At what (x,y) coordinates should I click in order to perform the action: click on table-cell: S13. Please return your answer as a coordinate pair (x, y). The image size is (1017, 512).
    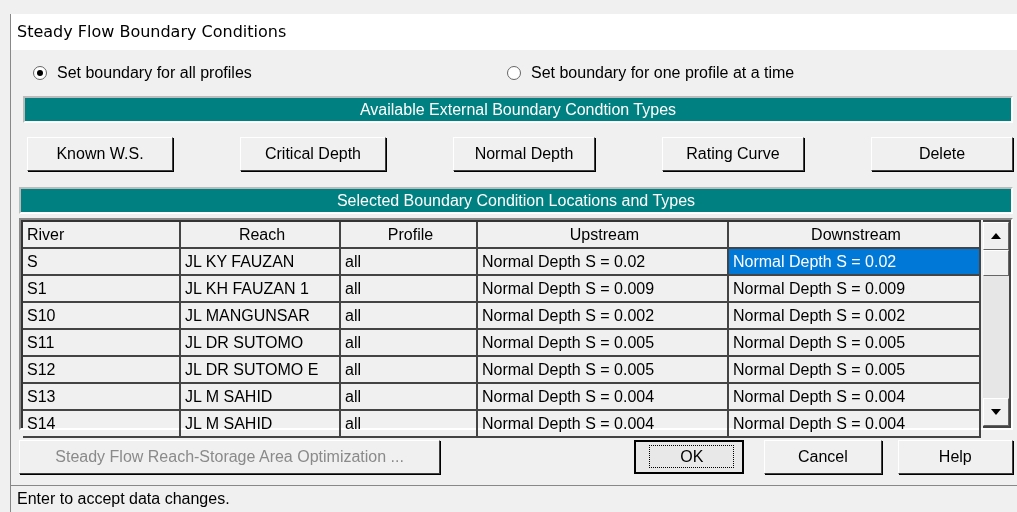
    Looking at the image, I should click on (102, 397).